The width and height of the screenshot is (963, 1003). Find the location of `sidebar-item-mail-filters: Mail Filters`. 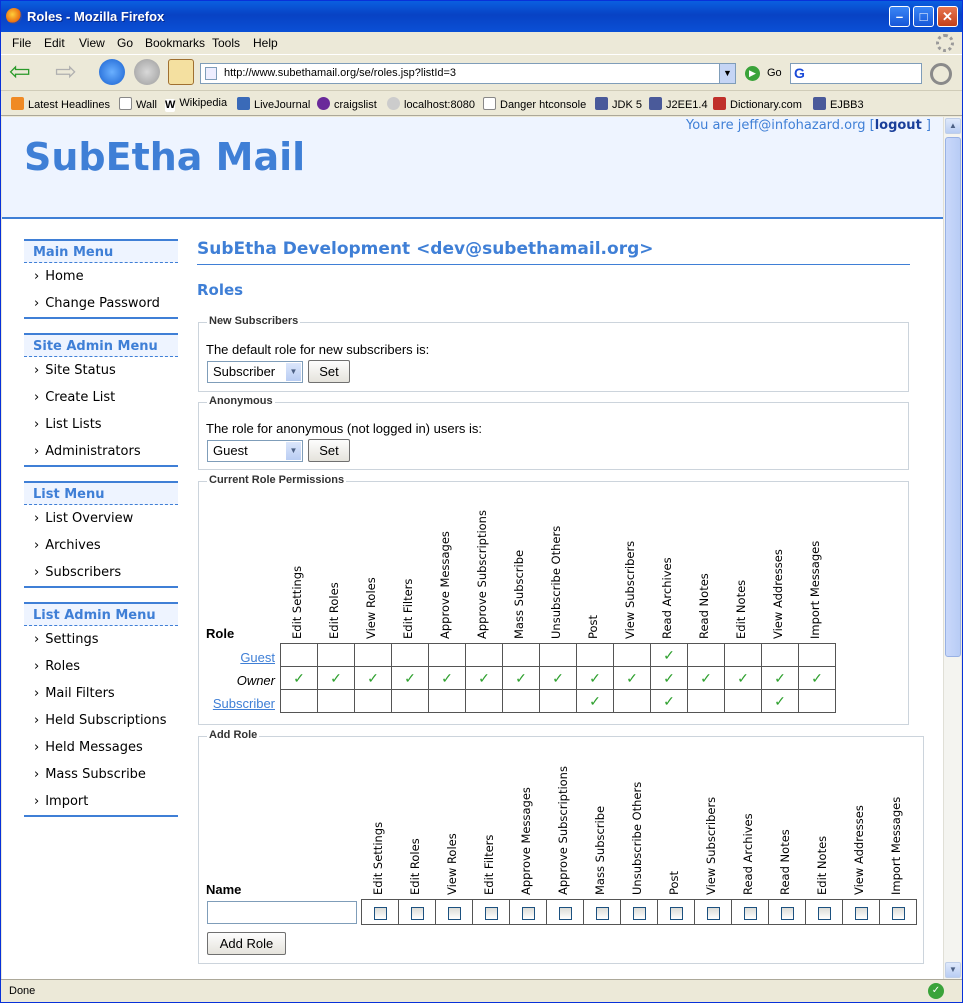

sidebar-item-mail-filters: Mail Filters is located at coordinates (101, 693).